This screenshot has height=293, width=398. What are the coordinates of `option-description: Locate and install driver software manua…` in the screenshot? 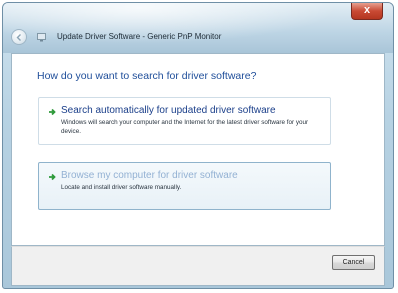 It's located at (121, 187).